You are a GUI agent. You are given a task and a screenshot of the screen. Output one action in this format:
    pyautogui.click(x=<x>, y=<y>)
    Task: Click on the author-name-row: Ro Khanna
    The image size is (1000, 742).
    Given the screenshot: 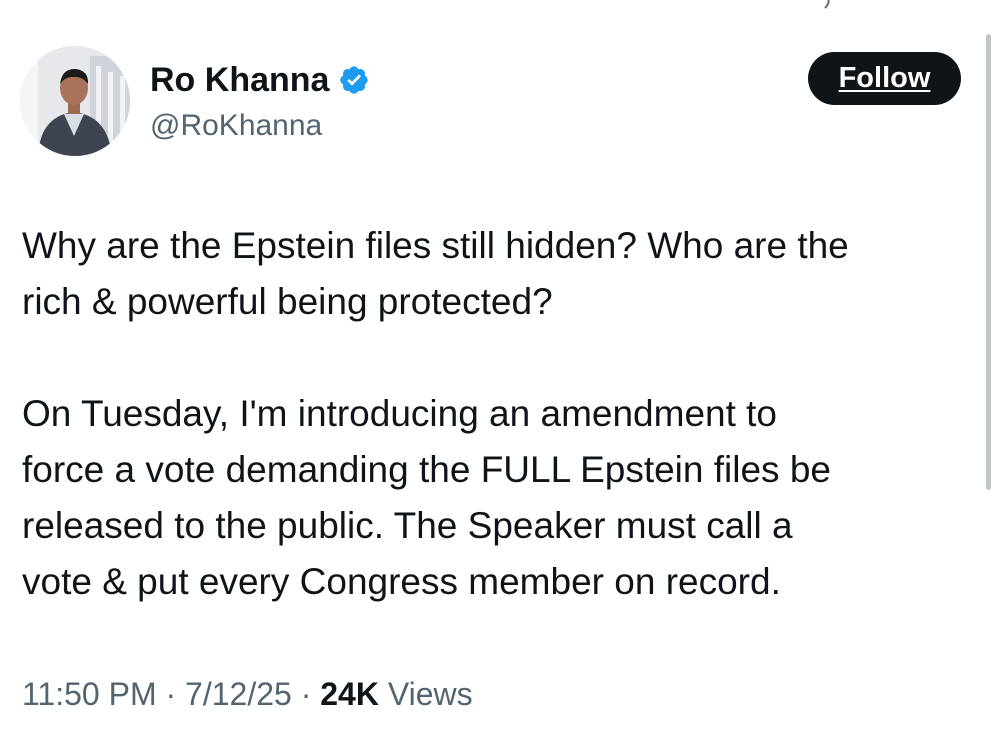 What is the action you would take?
    pyautogui.click(x=260, y=80)
    